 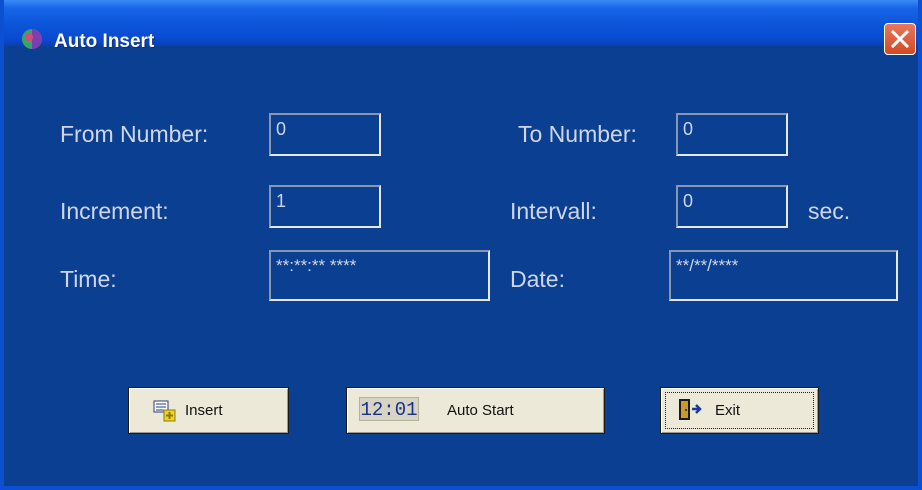 What do you see at coordinates (577, 134) in the screenshot?
I see `to-number-label: To Number:` at bounding box center [577, 134].